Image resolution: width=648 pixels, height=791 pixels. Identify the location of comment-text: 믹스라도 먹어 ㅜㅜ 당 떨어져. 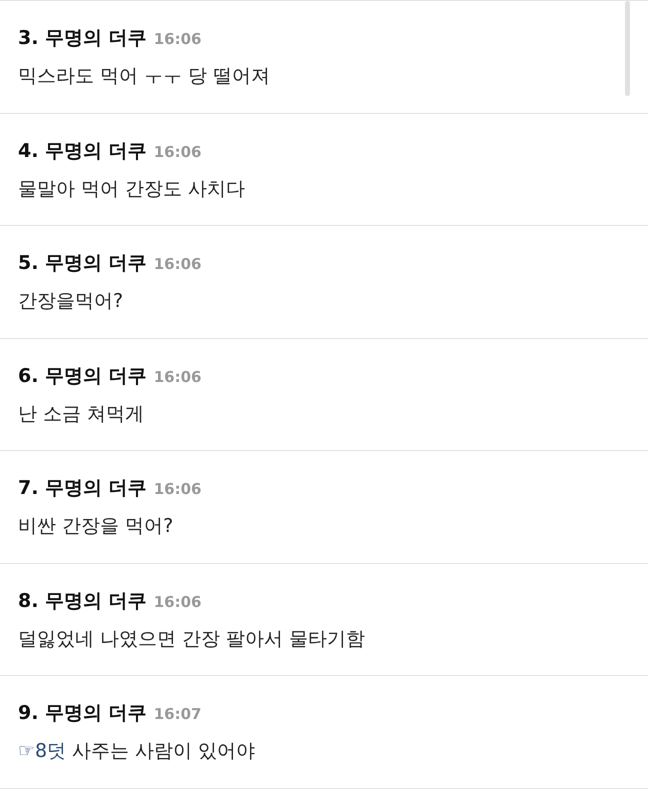
(144, 76).